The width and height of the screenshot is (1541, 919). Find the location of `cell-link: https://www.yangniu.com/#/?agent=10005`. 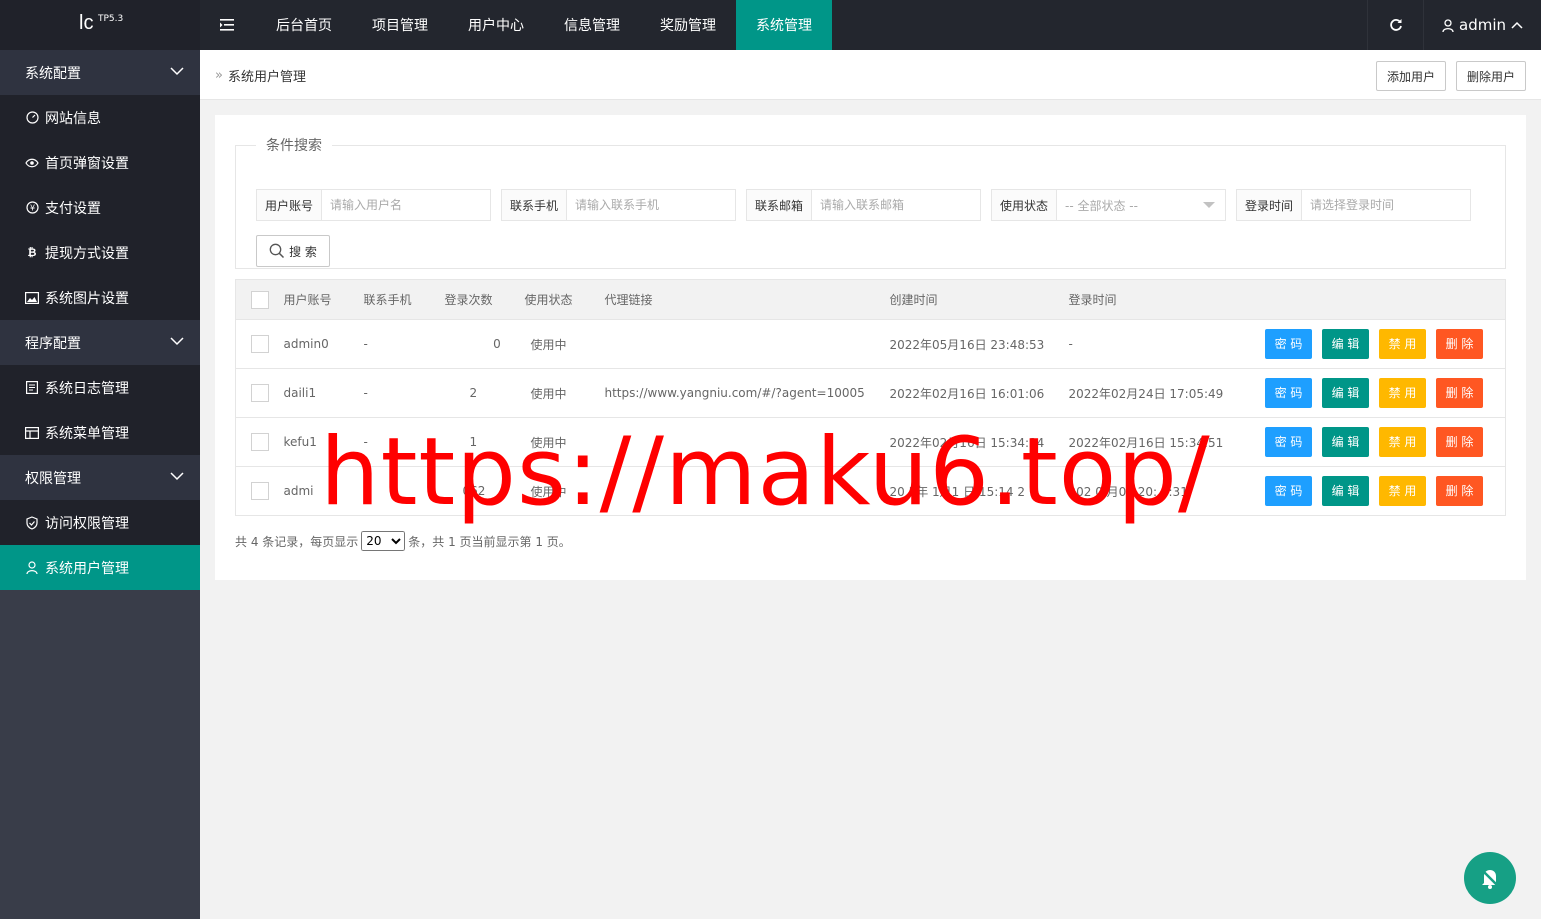

cell-link: https://www.yangniu.com/#/?agent=10005 is located at coordinates (747, 393).